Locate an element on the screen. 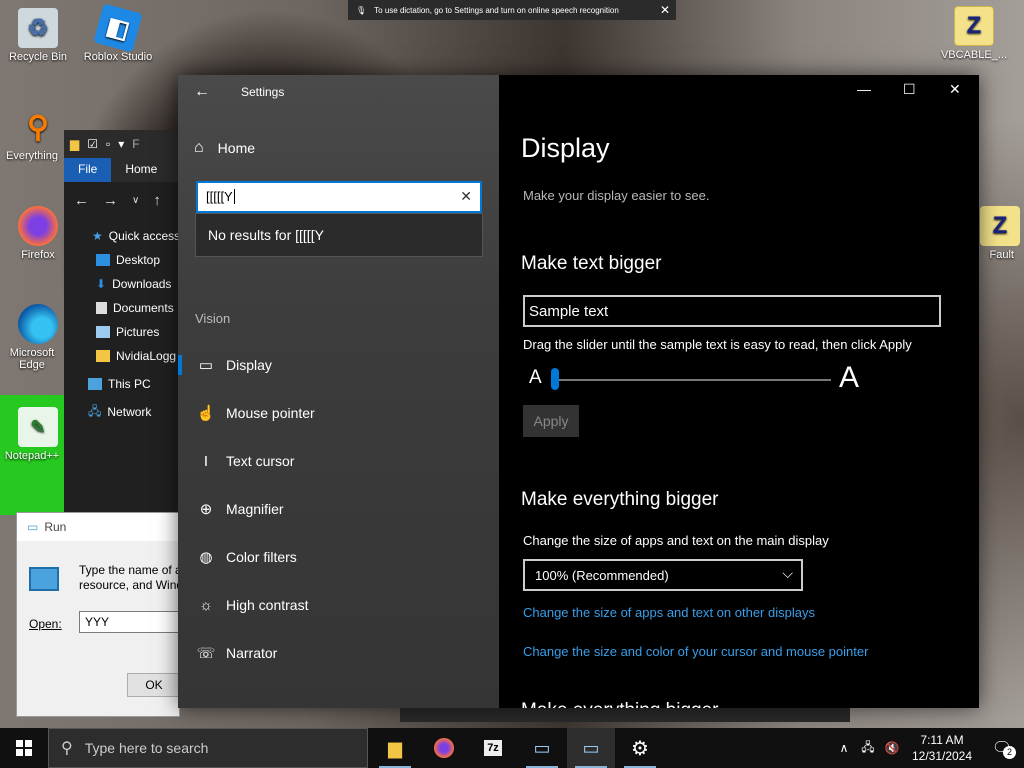 This screenshot has width=1024, height=768. maximize-icon: ☐ is located at coordinates (909, 89).